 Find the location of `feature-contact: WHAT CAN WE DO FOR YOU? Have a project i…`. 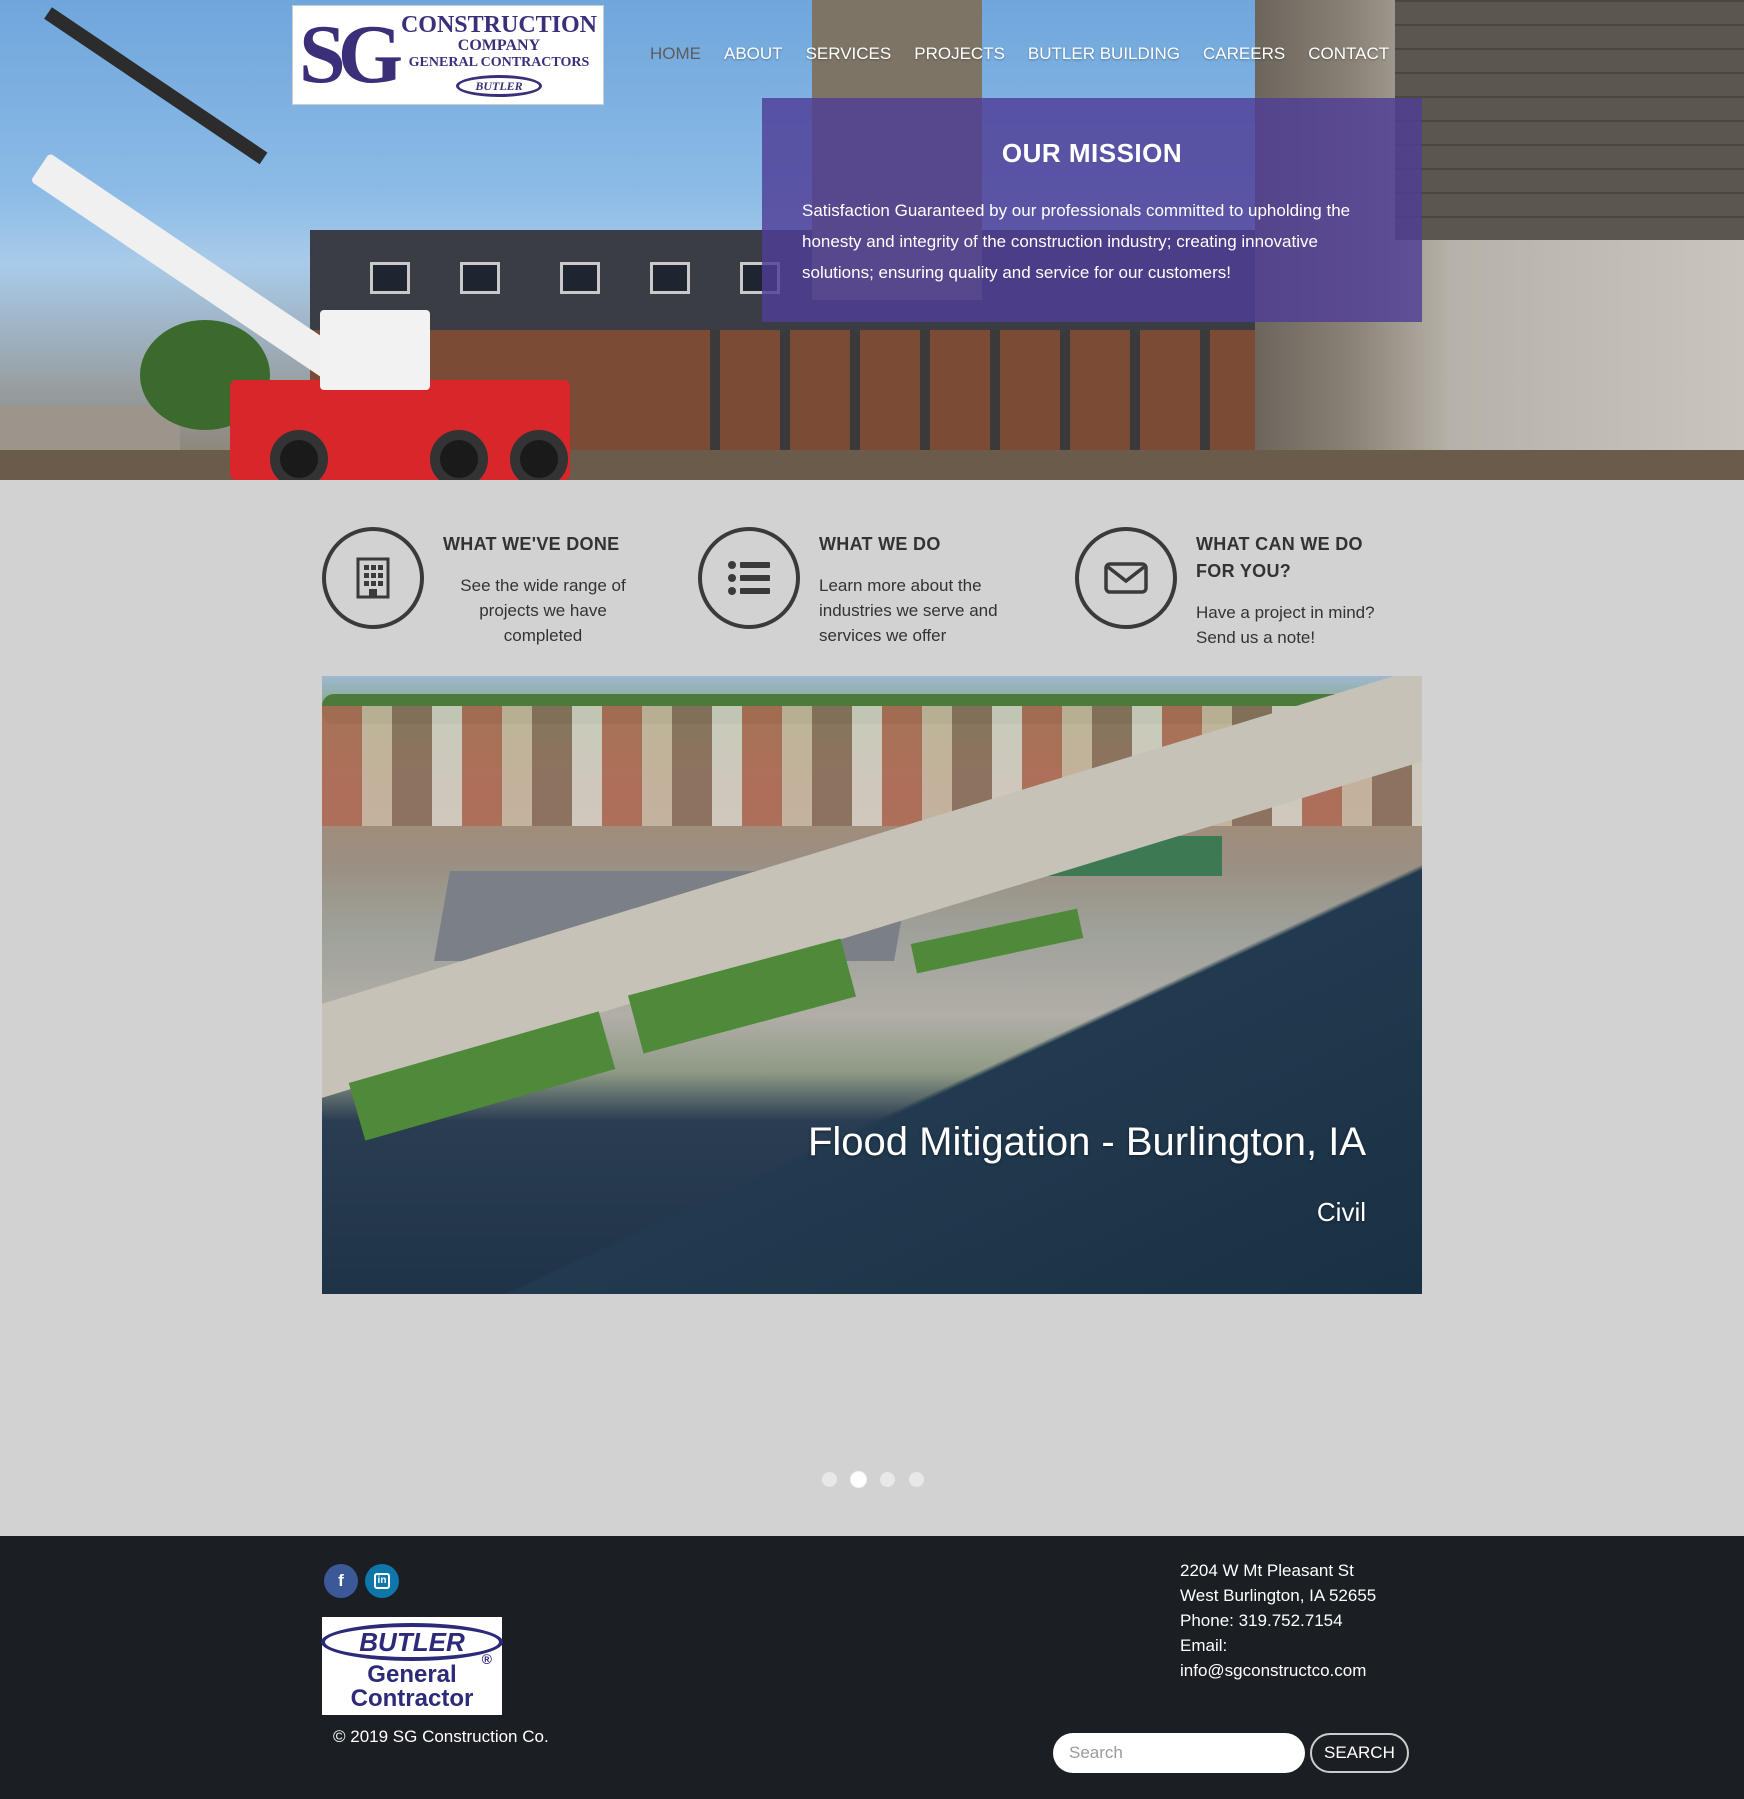

feature-contact: WHAT CAN WE DO FOR YOU? Have a project i… is located at coordinates (1240, 590).